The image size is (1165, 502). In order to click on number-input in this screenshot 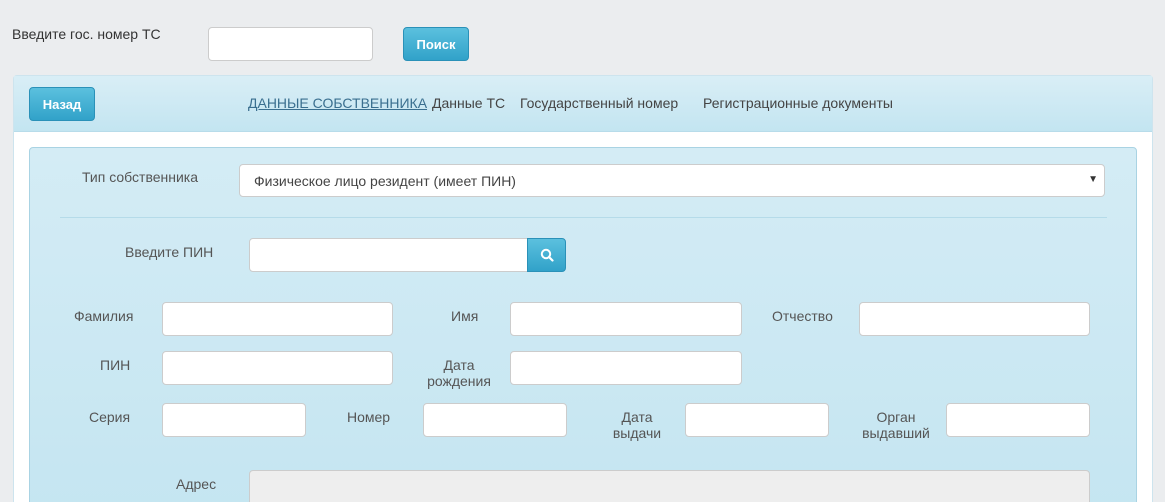, I will do `click(495, 420)`.